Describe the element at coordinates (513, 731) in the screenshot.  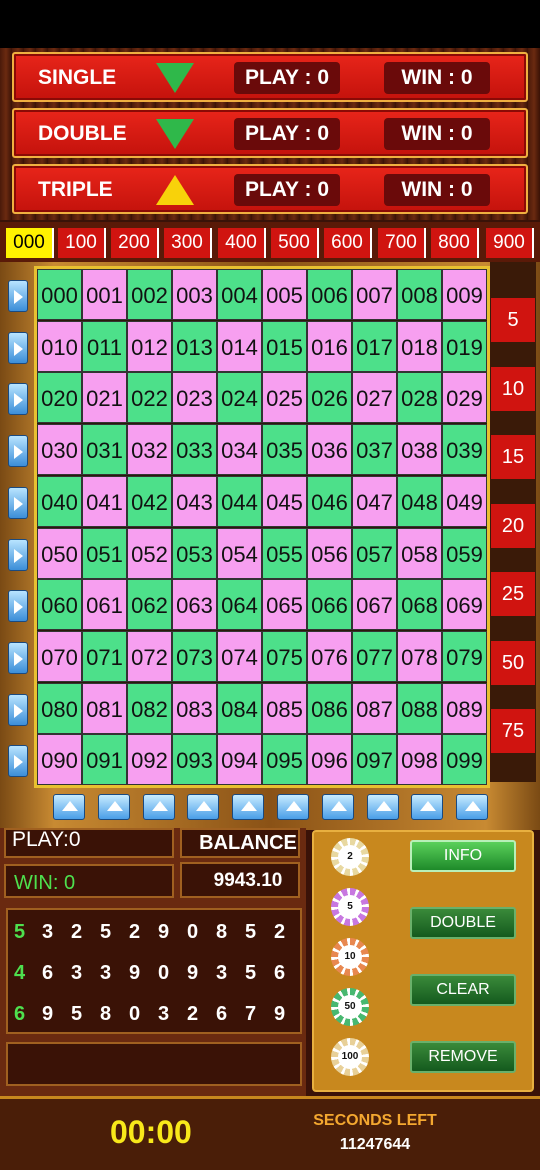
I see `multiplier-badge: 75` at that location.